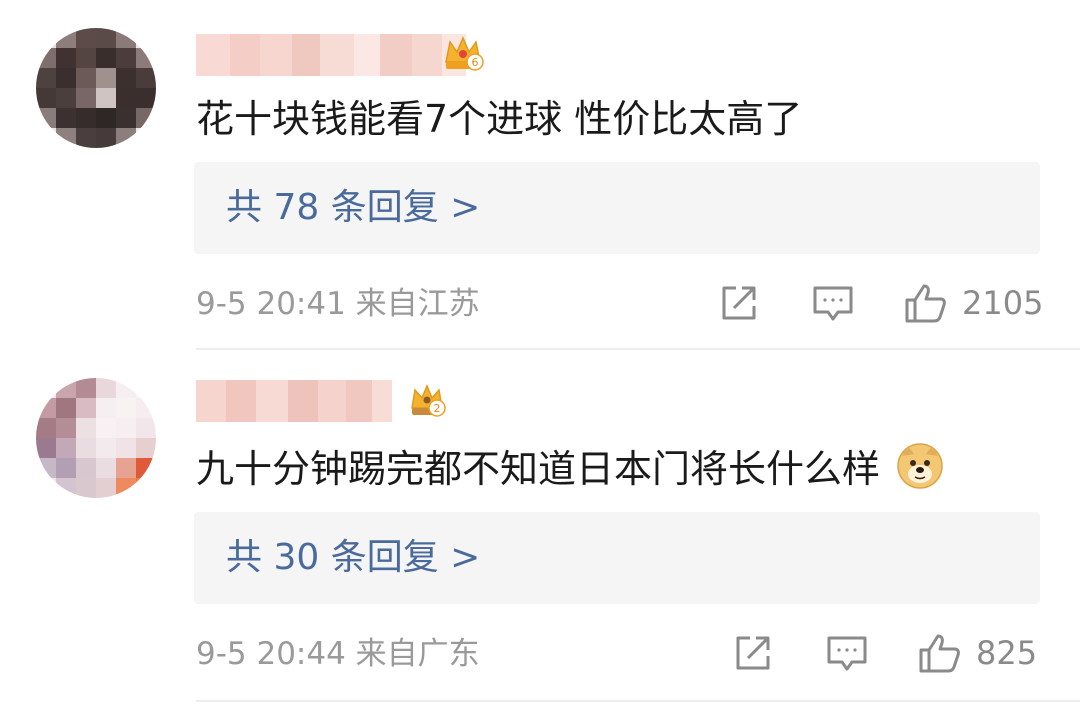  I want to click on comment-text: 九十分钟踢完都不知道日本门将长什么样, so click(570, 472).